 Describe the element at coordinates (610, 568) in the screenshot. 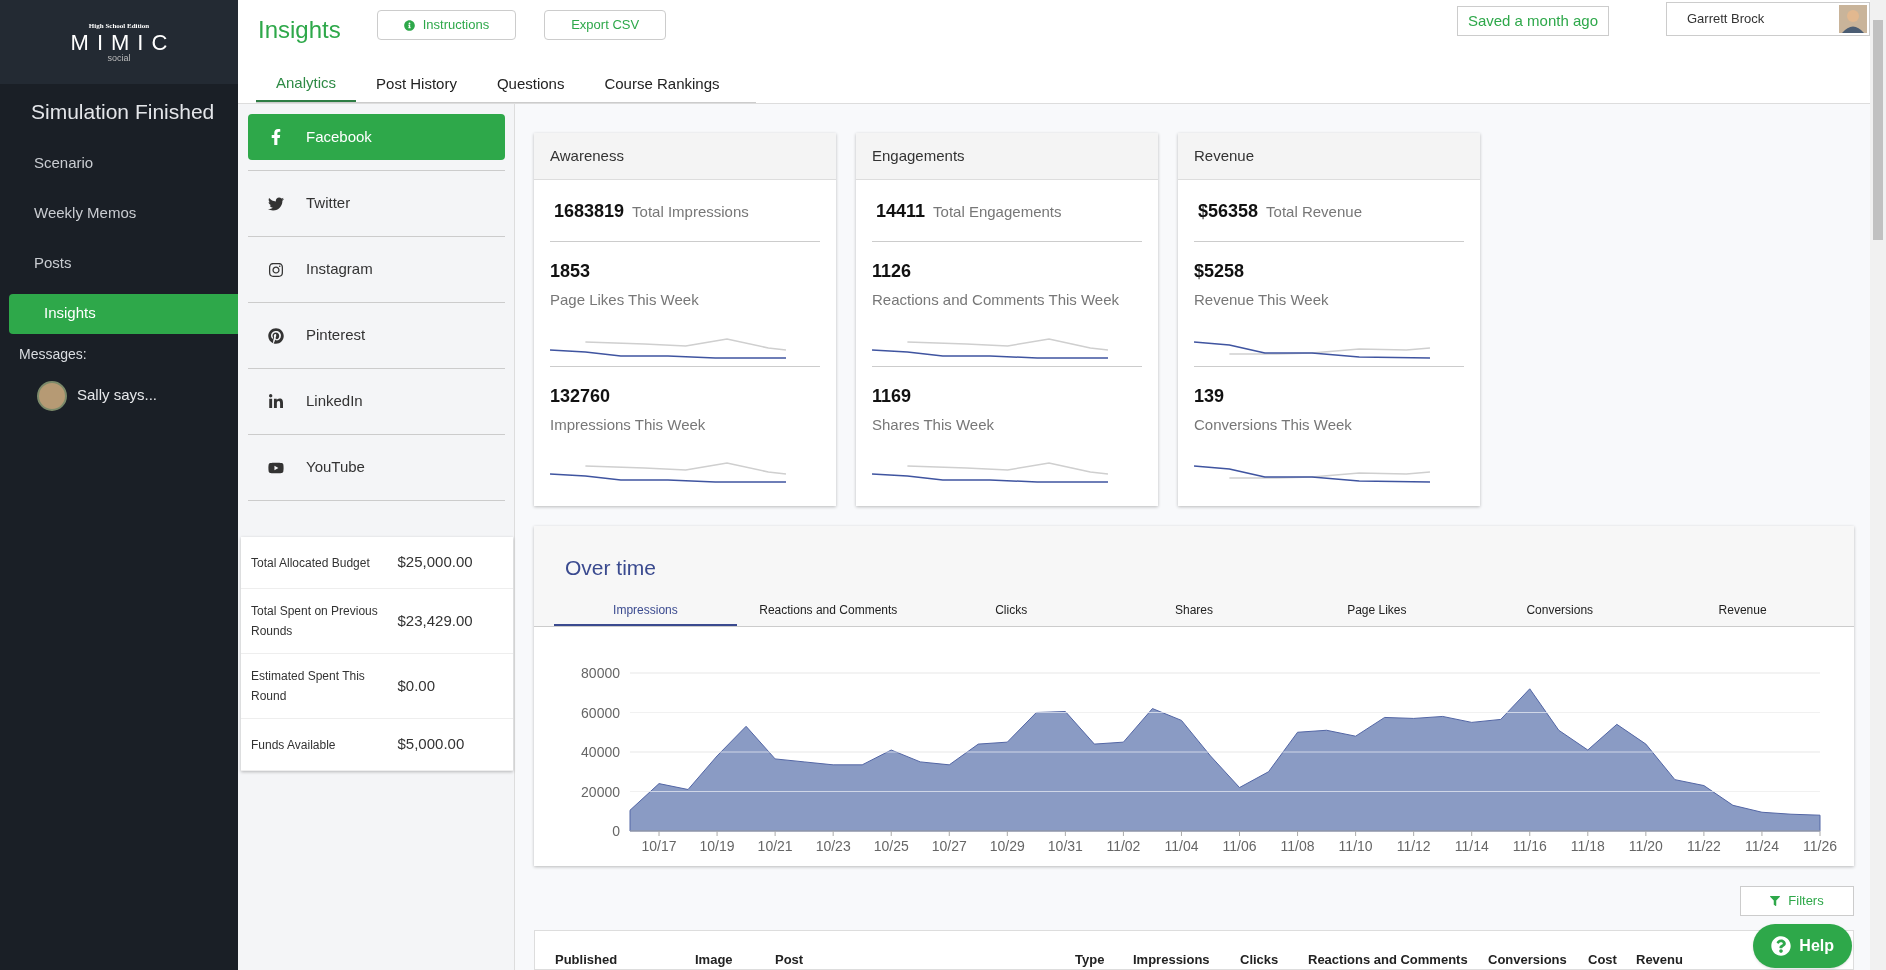

I see `section-title: Over time` at that location.